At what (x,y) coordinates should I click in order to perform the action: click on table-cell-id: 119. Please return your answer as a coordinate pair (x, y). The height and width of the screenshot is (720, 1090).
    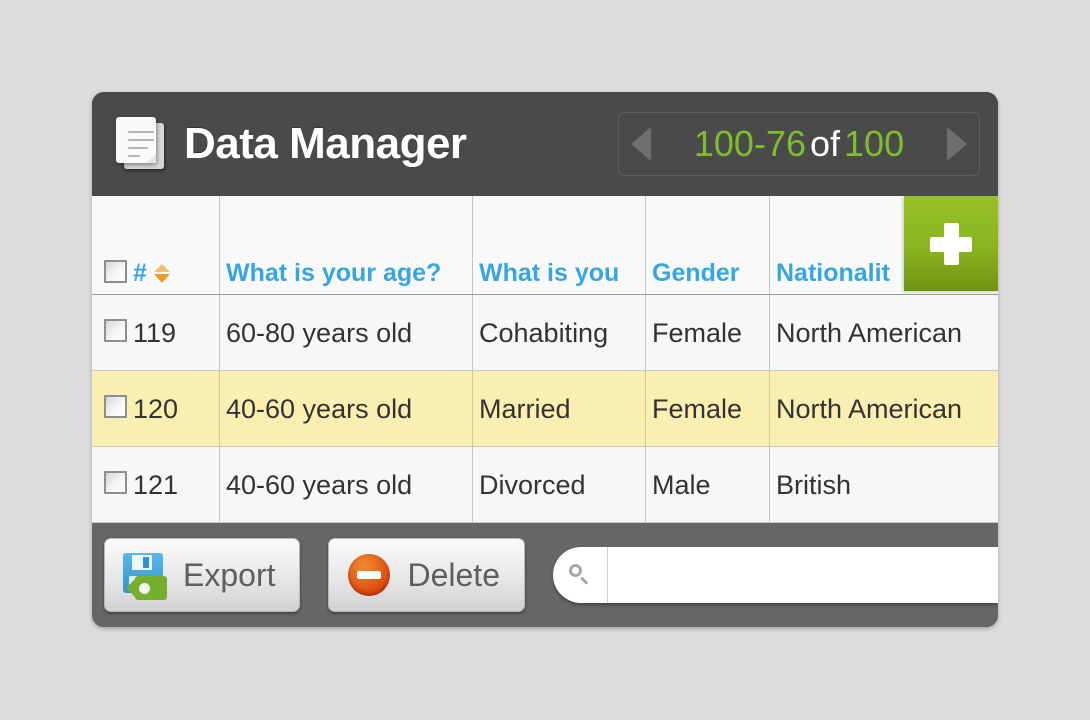
    Looking at the image, I should click on (156, 333).